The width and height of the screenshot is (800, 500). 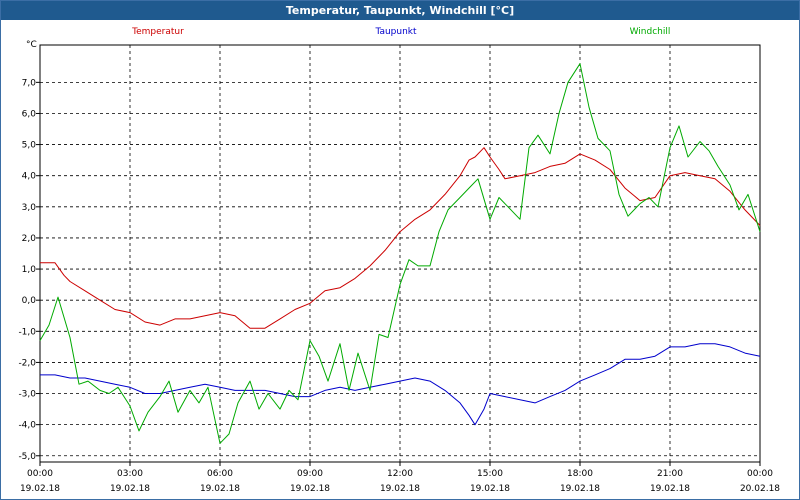 I want to click on y-tick-label: 1,0, so click(x=29, y=270).